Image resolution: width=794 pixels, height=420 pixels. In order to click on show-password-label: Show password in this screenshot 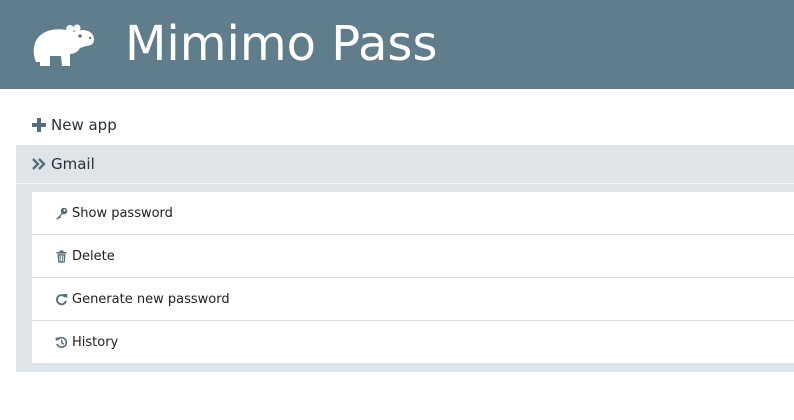, I will do `click(122, 213)`.